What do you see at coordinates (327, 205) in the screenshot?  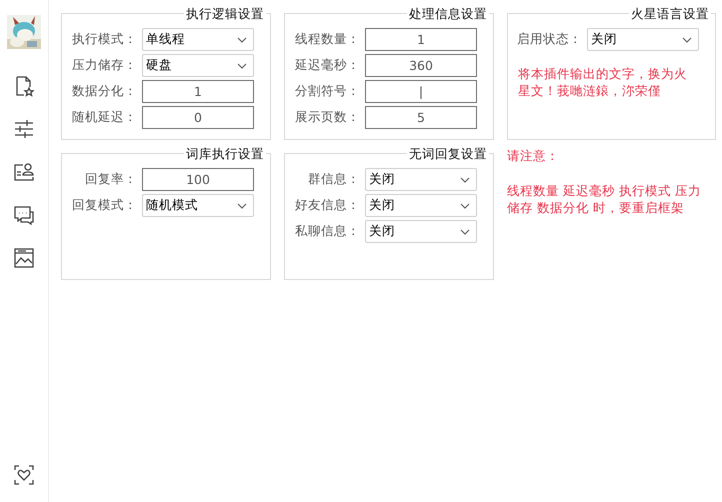 I see `field-label: 好友信息：` at bounding box center [327, 205].